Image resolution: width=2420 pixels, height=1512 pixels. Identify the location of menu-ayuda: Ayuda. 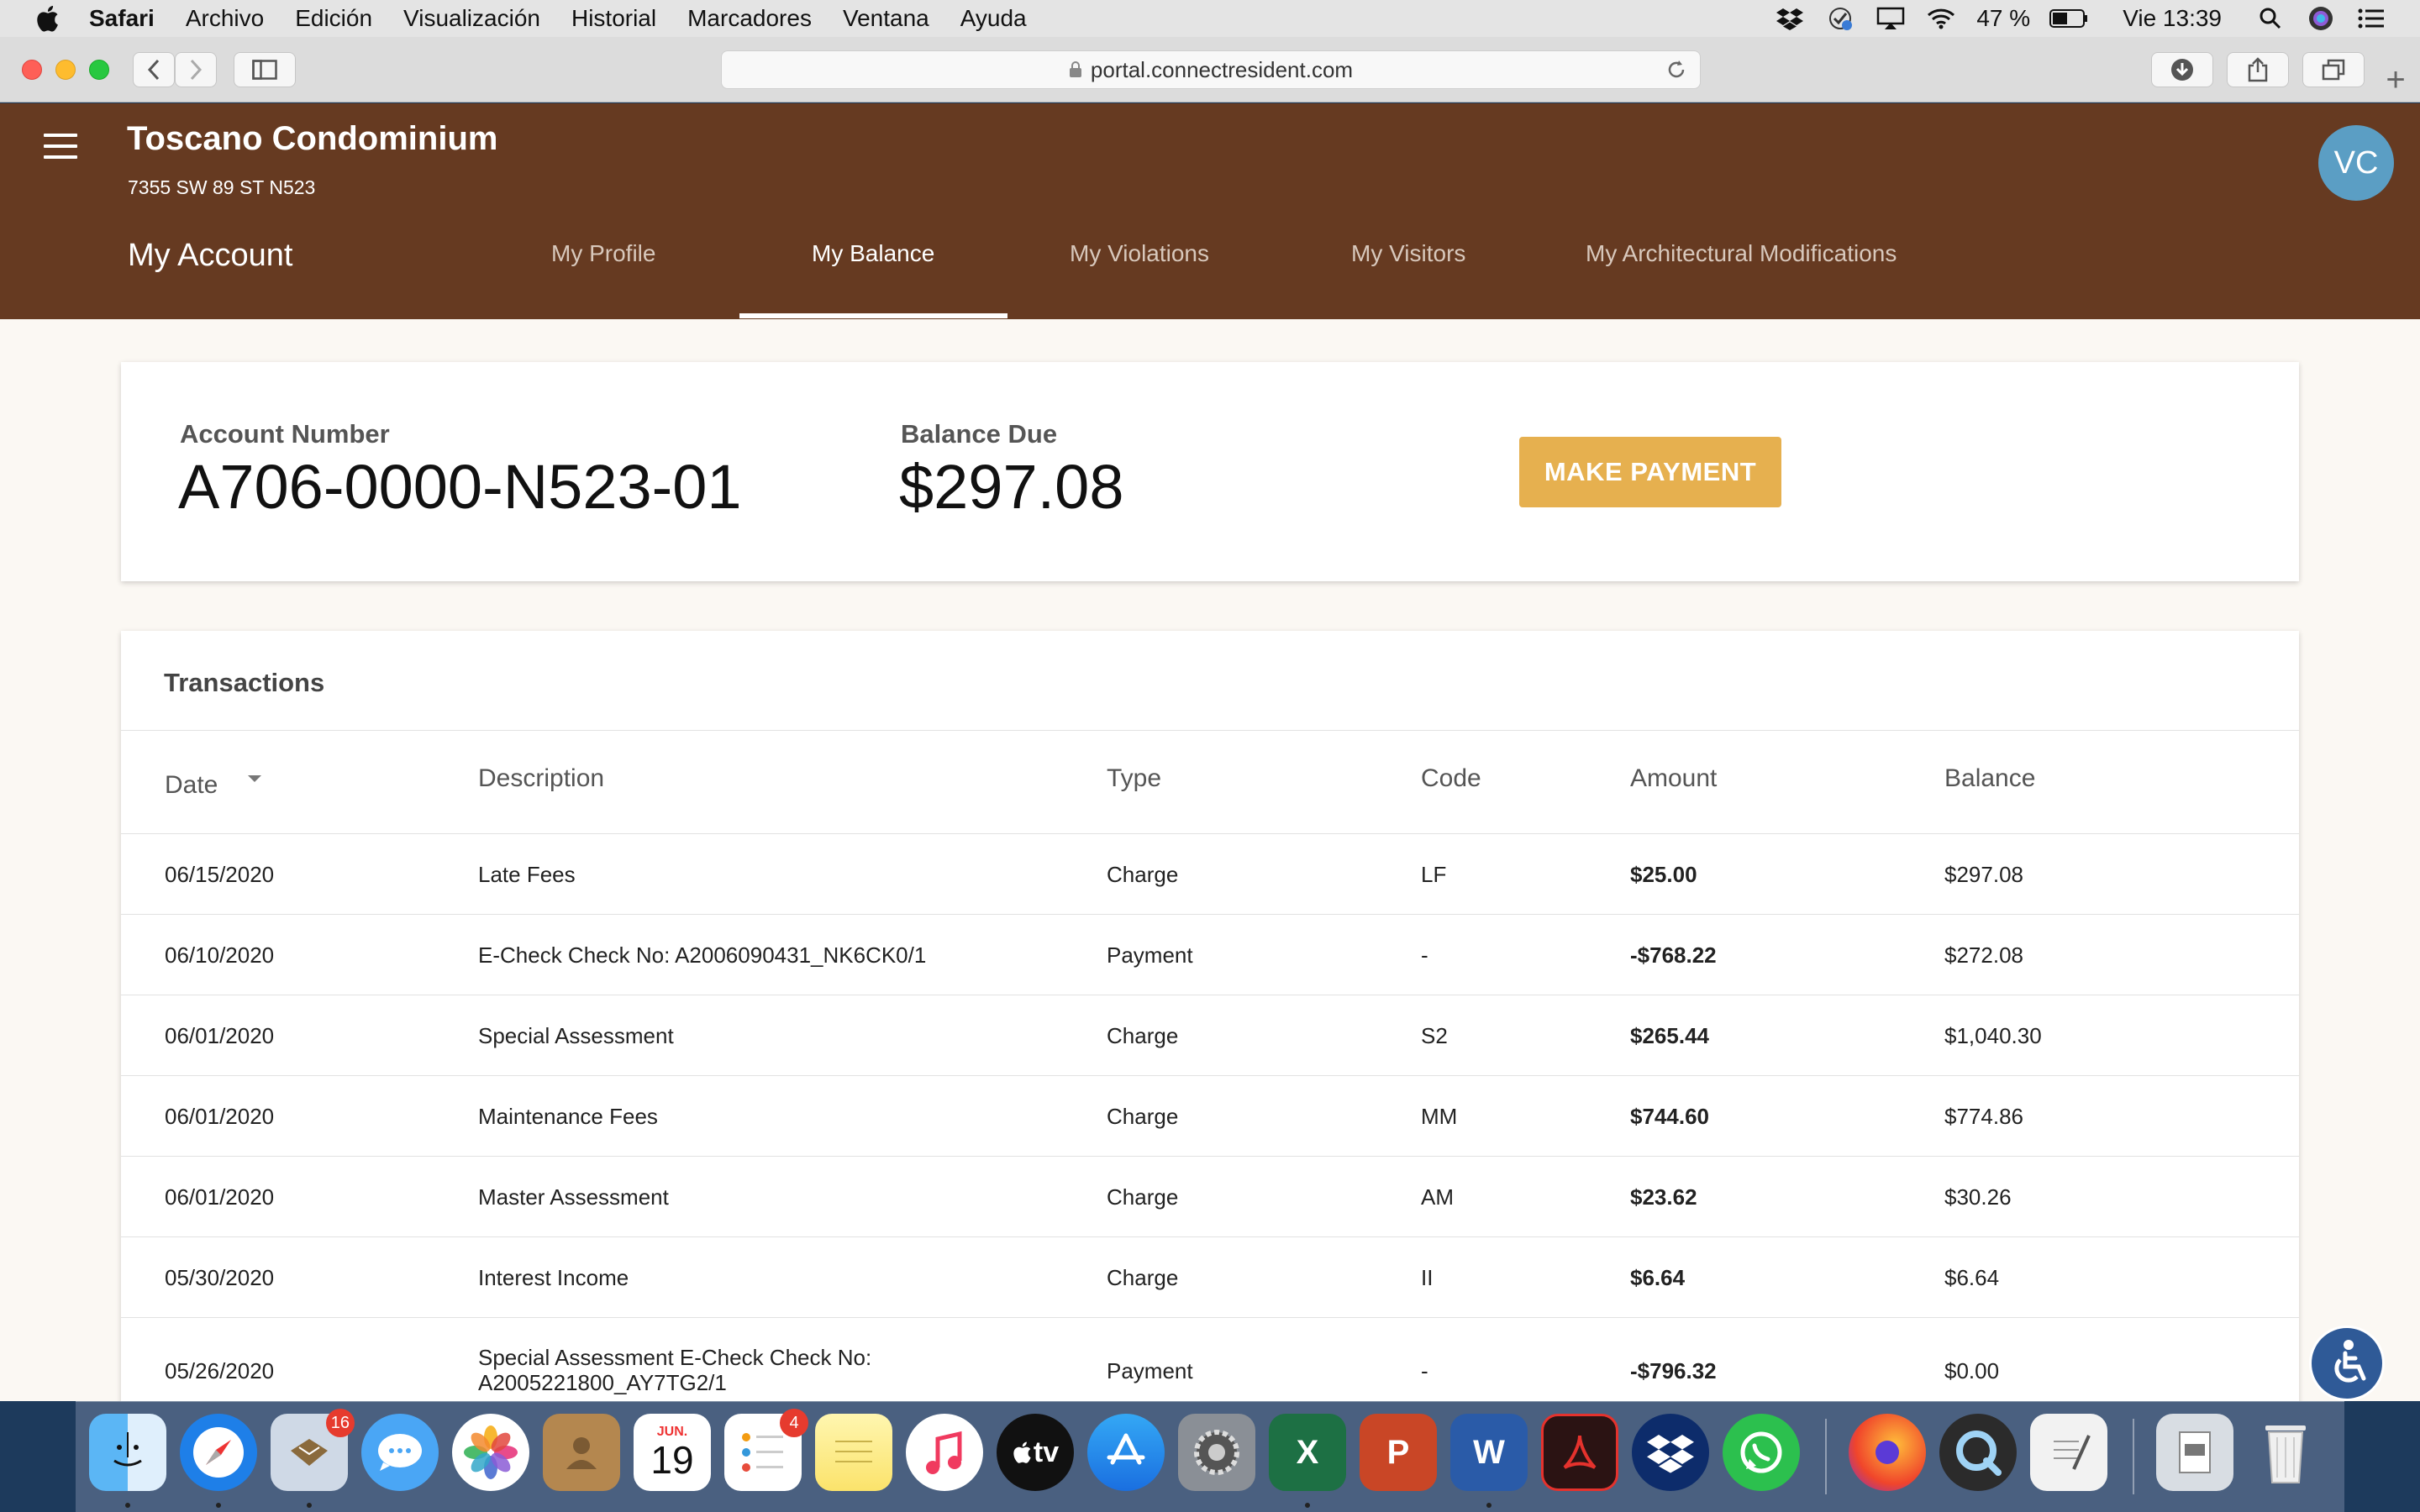
(993, 18).